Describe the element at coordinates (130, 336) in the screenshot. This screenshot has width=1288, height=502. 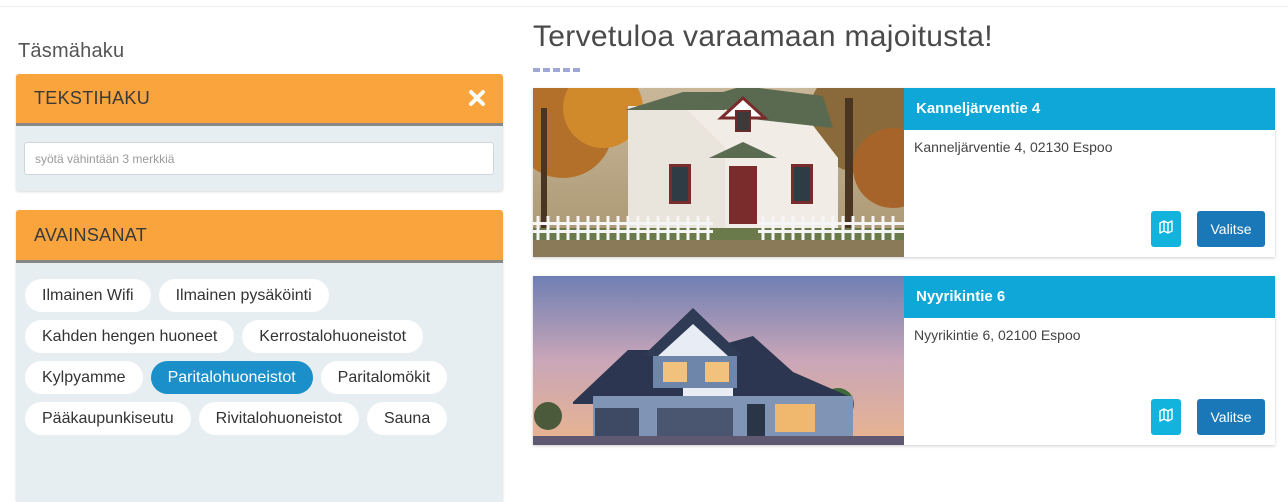
I see `keyword-tag: Kahden hengen huoneet` at that location.